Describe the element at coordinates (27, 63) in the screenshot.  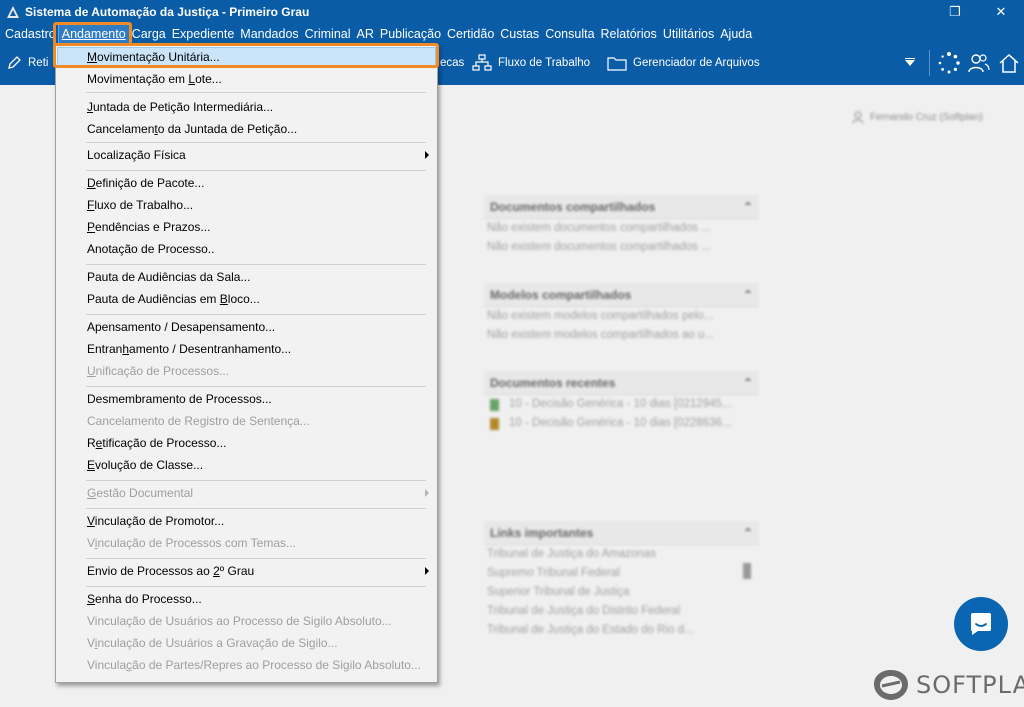
I see `toolbar-retificar-button: Reti` at that location.